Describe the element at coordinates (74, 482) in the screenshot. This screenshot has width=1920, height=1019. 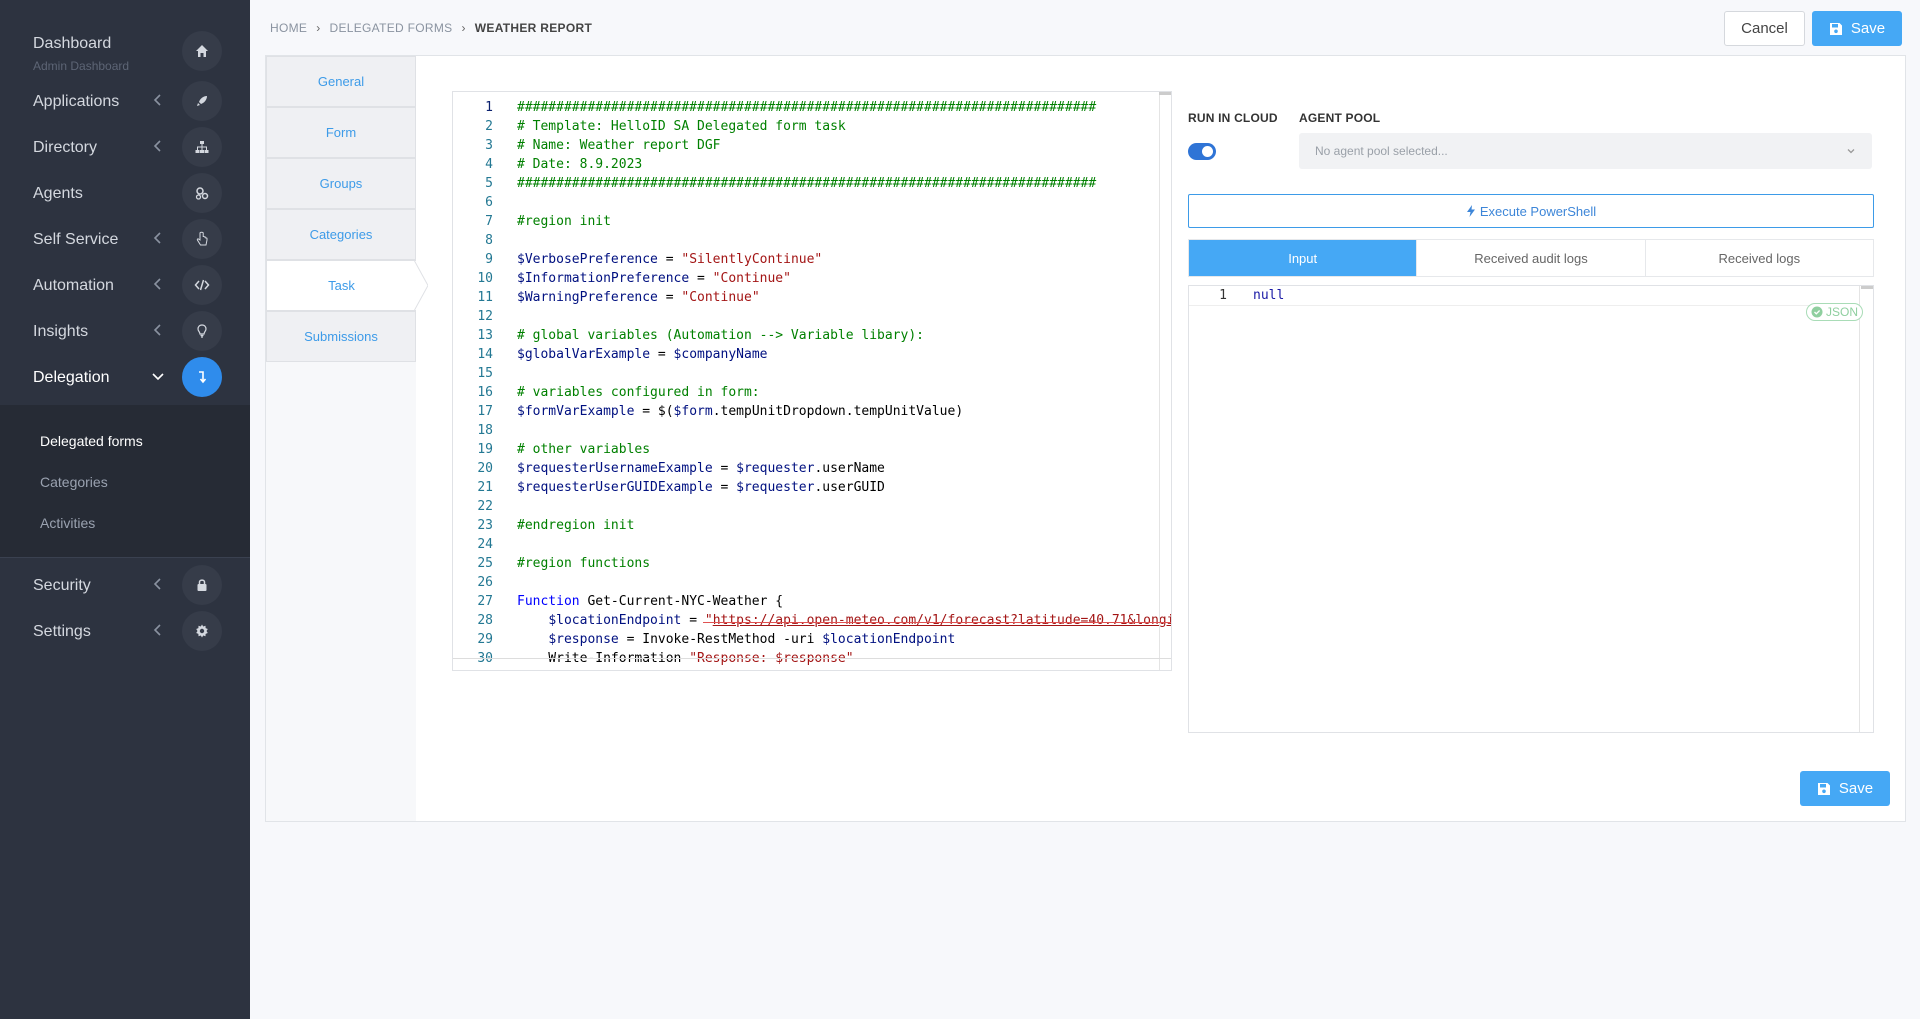
I see `submenu-item-categories: Categories` at that location.